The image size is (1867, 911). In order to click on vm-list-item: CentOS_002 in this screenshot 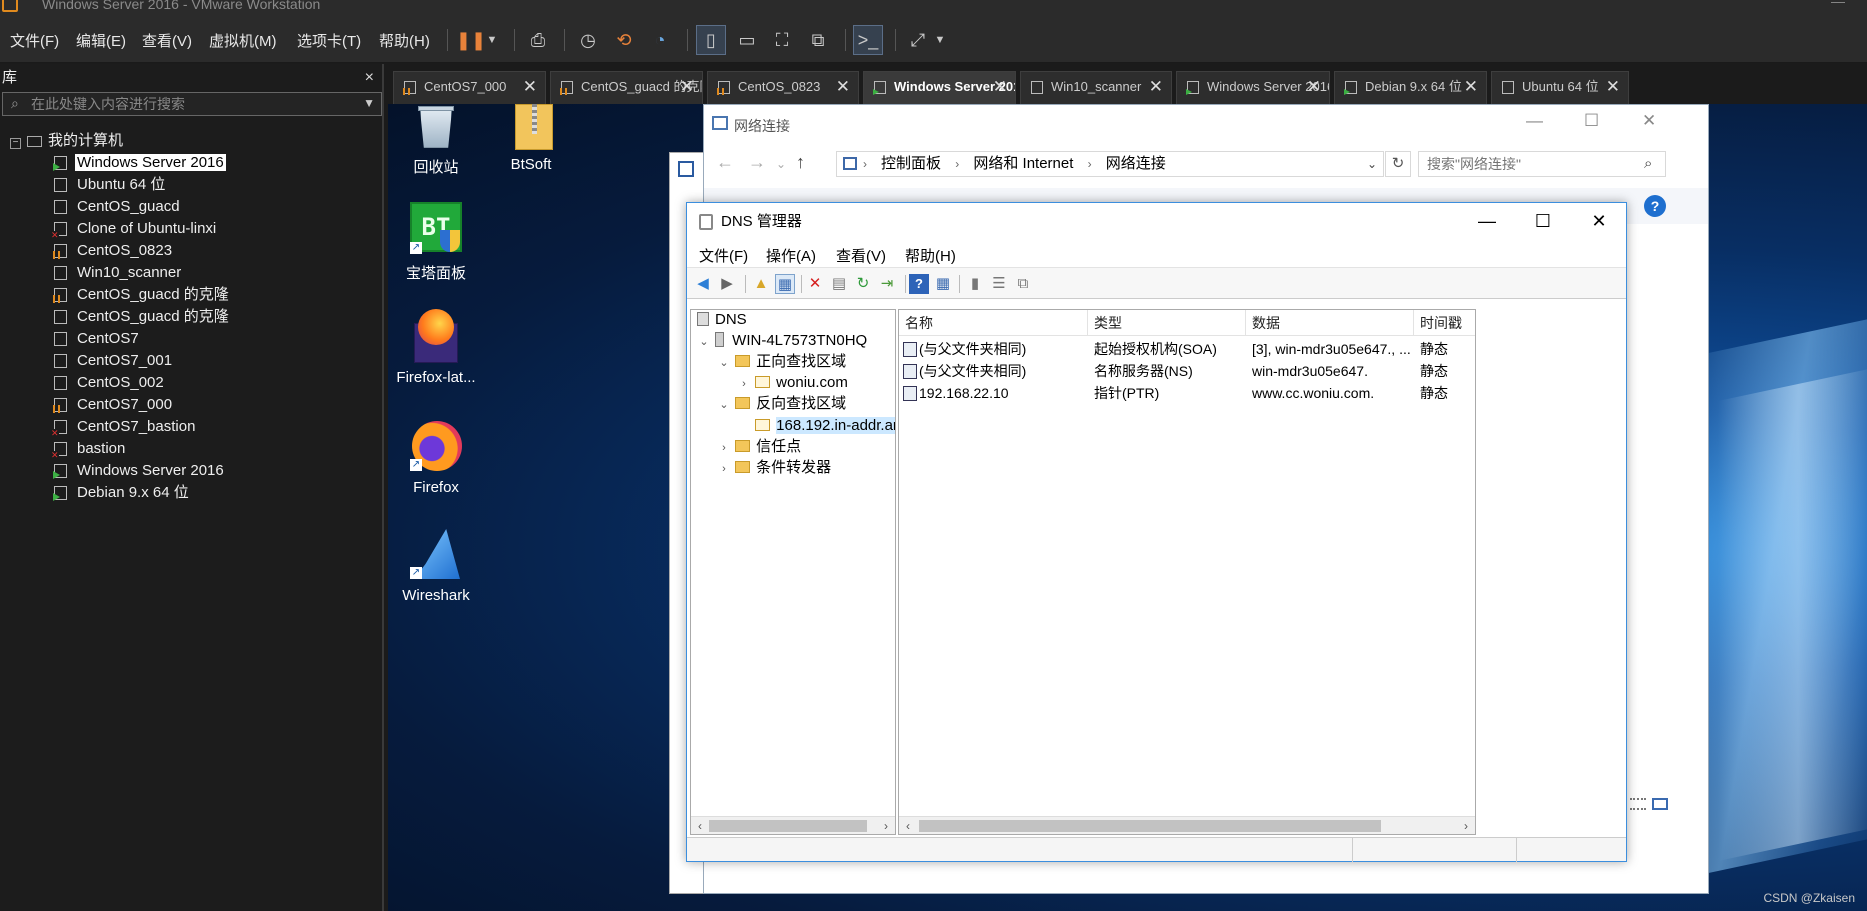, I will do `click(190, 383)`.